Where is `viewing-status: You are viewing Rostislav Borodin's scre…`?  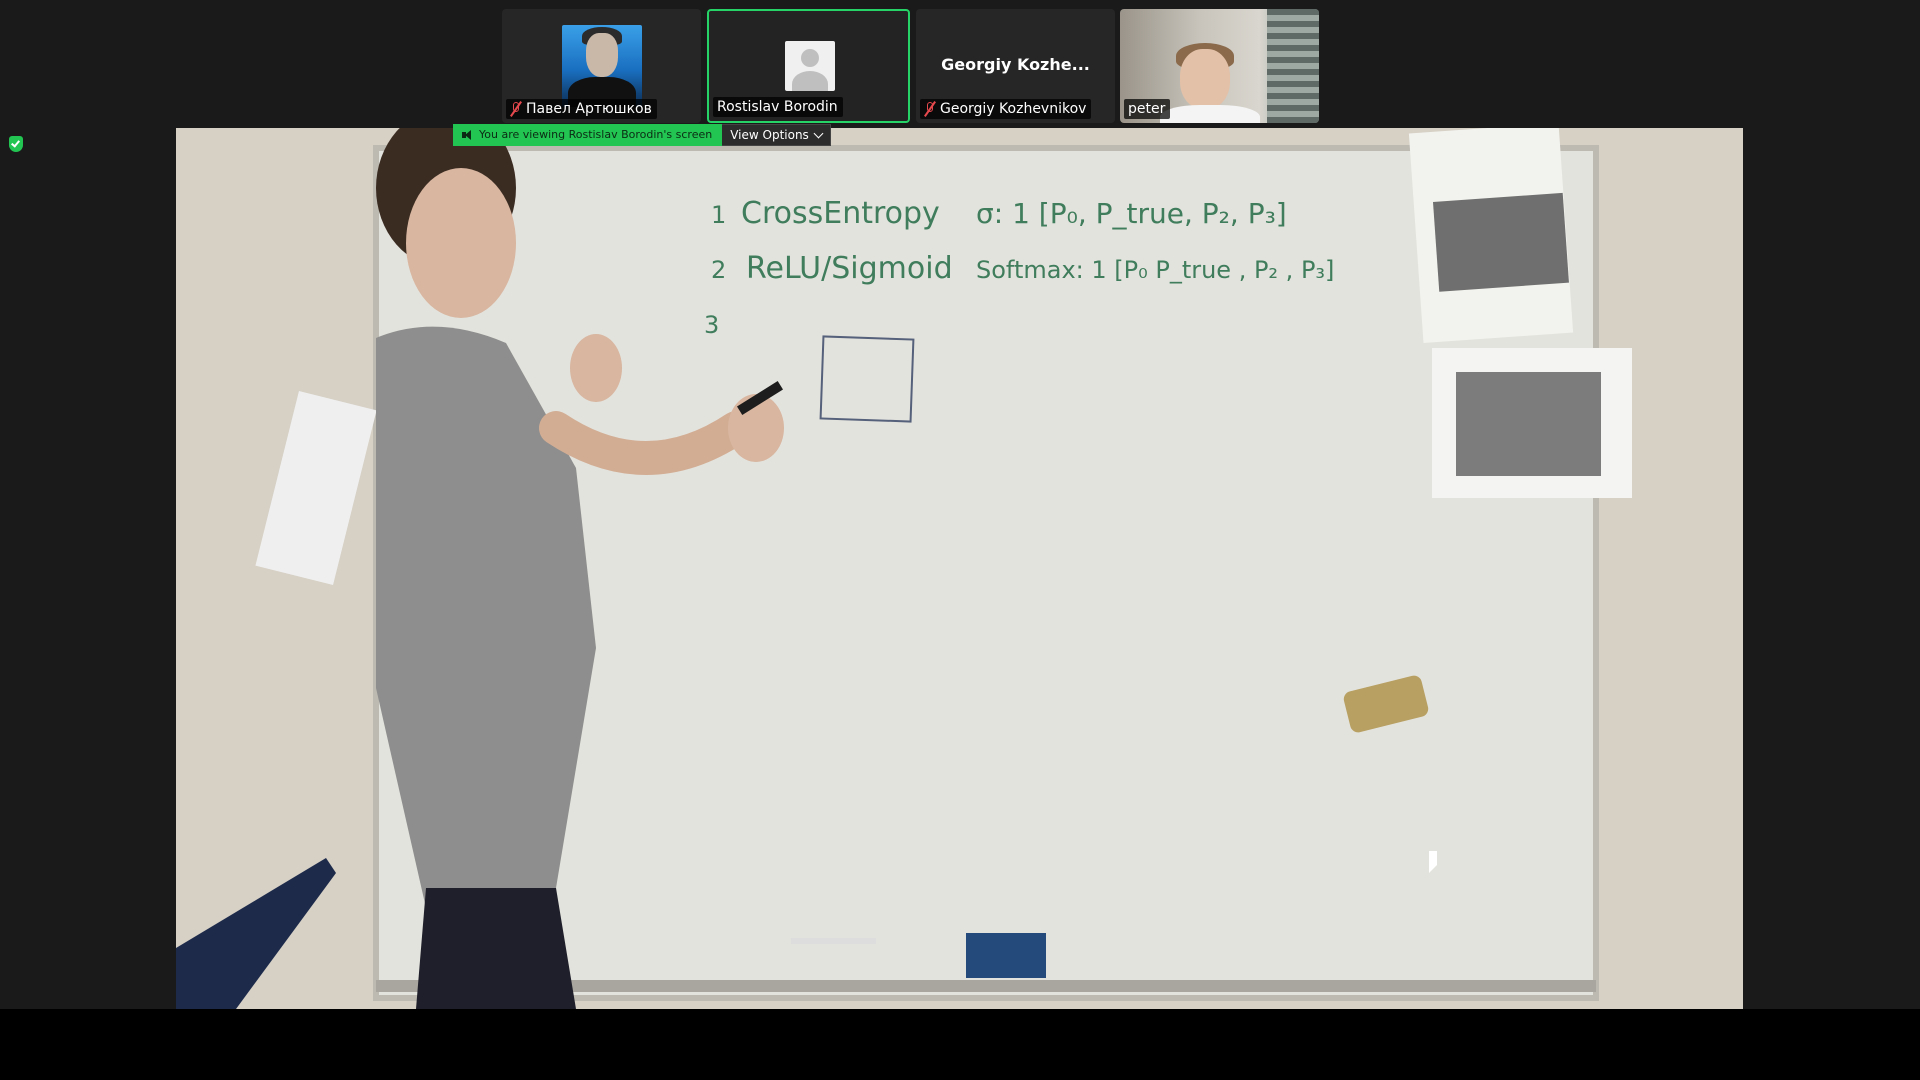
viewing-status: You are viewing Rostislav Borodin's scre… is located at coordinates (588, 135).